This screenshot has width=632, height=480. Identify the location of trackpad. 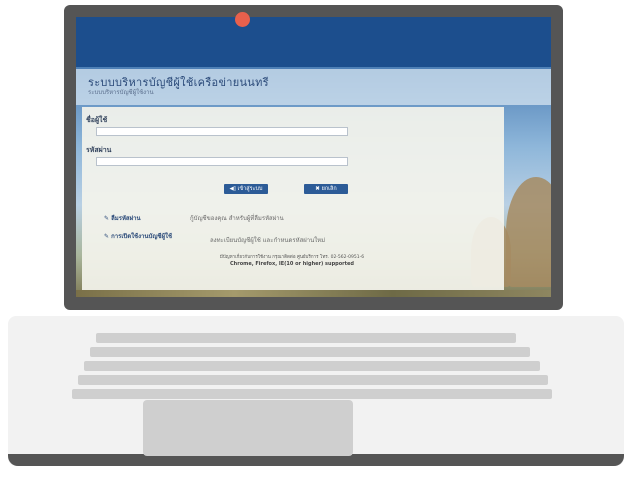
(248, 428).